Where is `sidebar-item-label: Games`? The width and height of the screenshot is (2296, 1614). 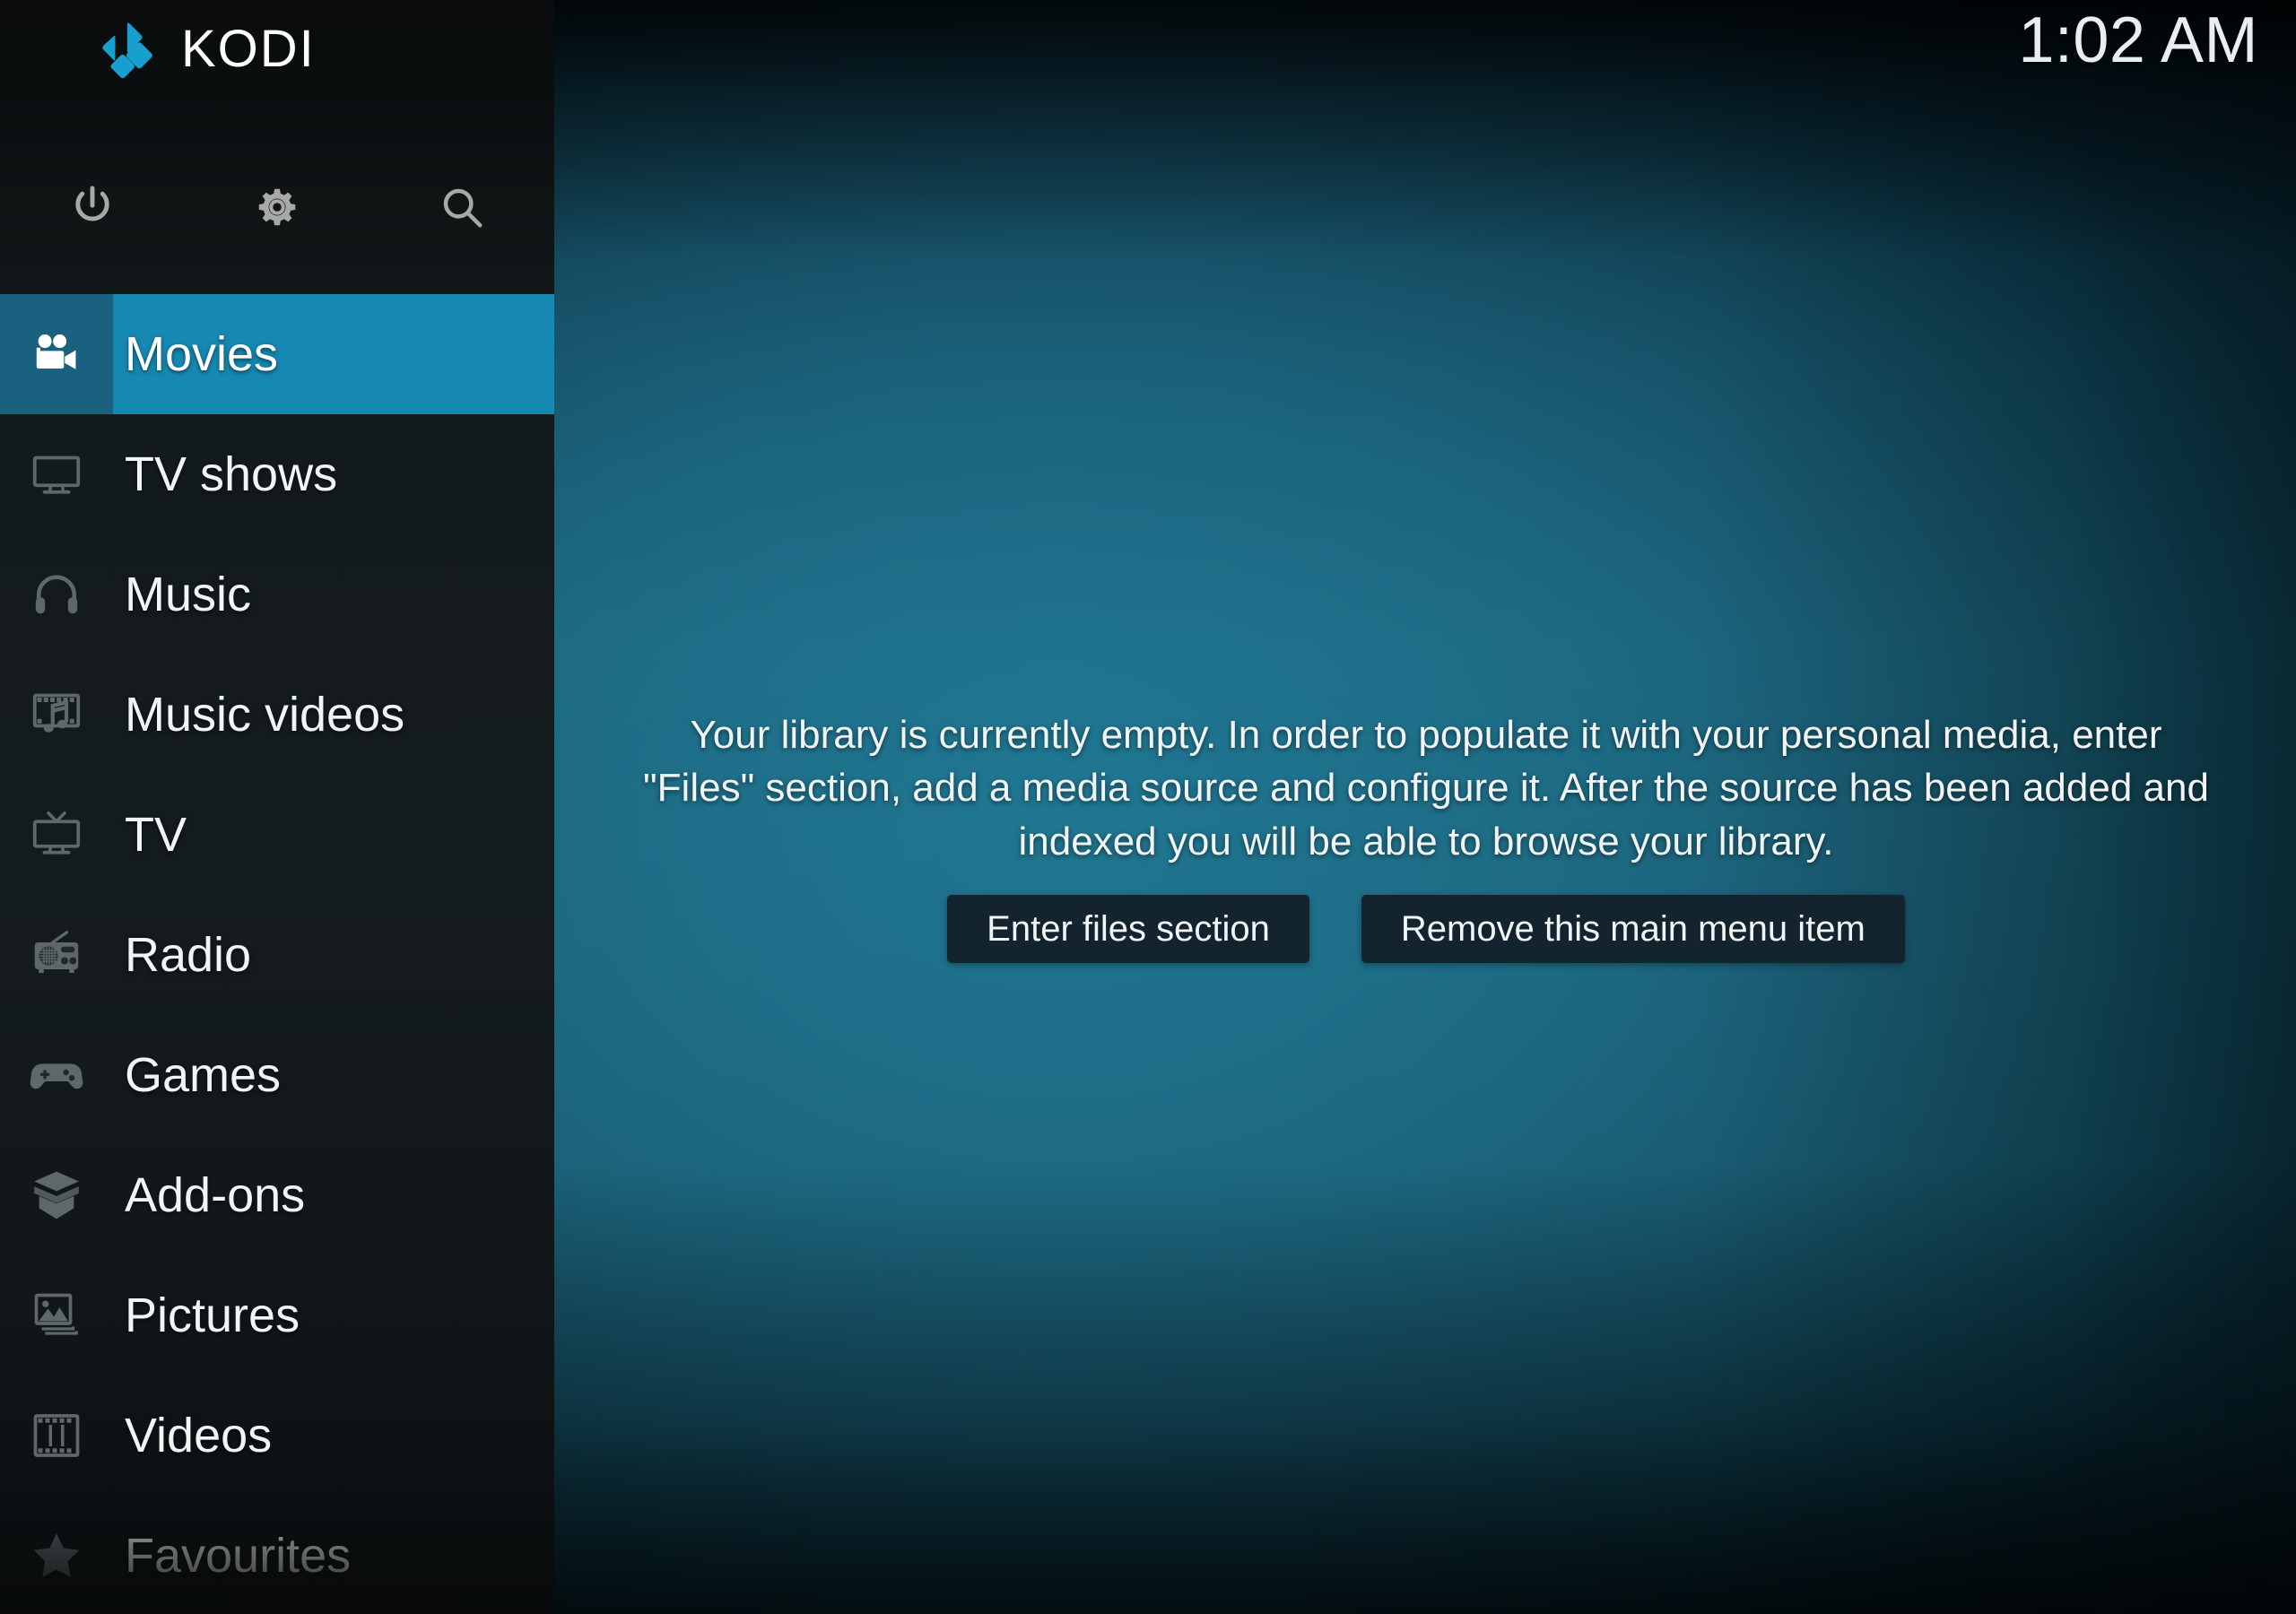 sidebar-item-label: Games is located at coordinates (203, 1075).